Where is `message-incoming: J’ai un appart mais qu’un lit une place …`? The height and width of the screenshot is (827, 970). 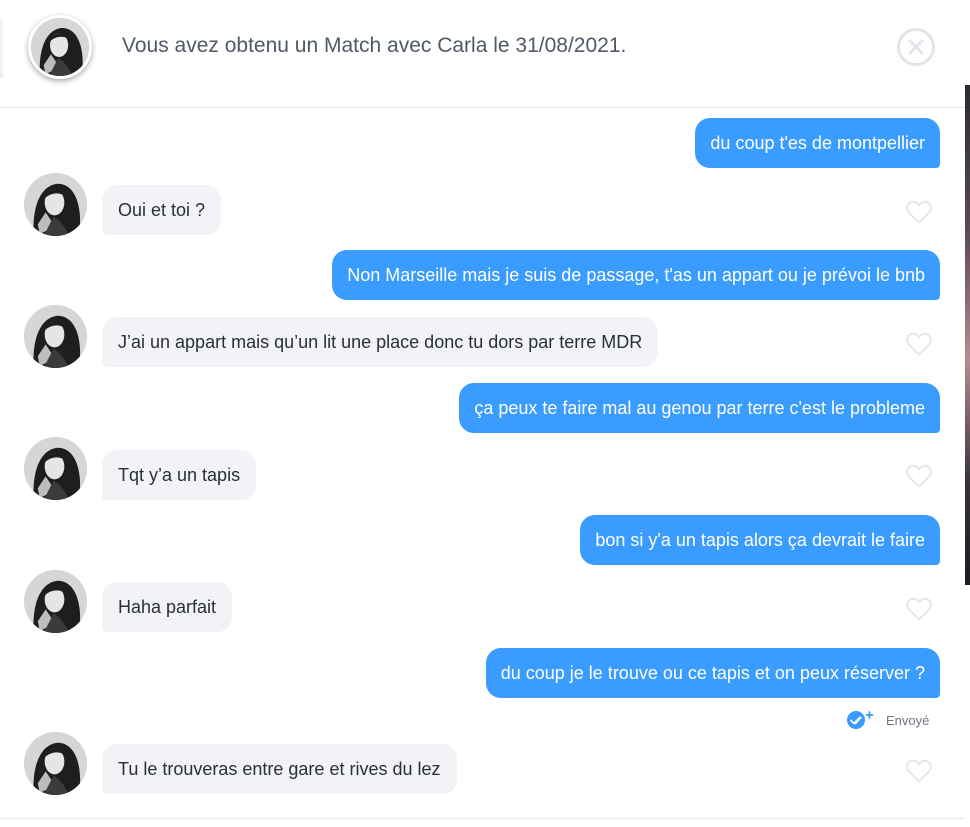
message-incoming: J’ai un appart mais qu’un lit une place … is located at coordinates (380, 342).